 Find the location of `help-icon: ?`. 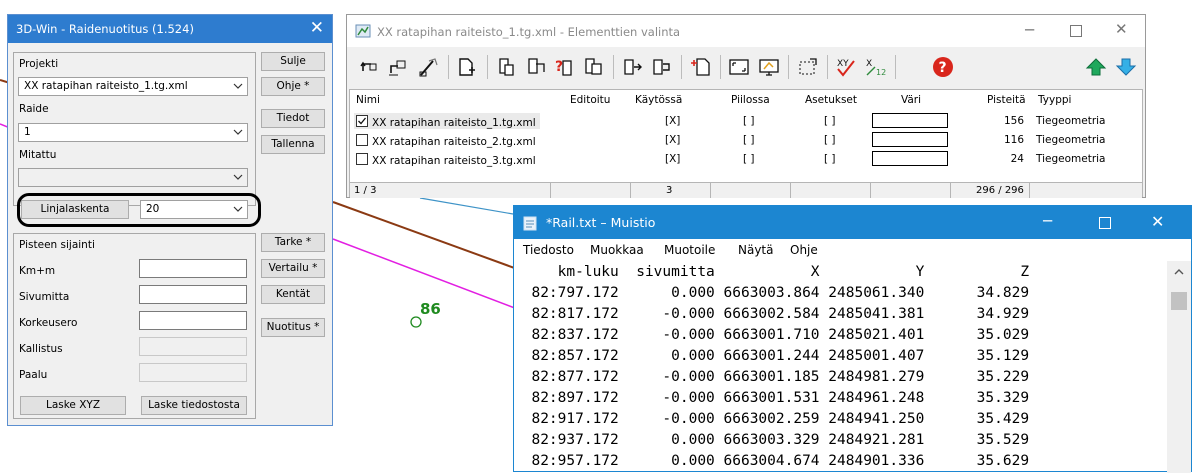

help-icon: ? is located at coordinates (943, 67).